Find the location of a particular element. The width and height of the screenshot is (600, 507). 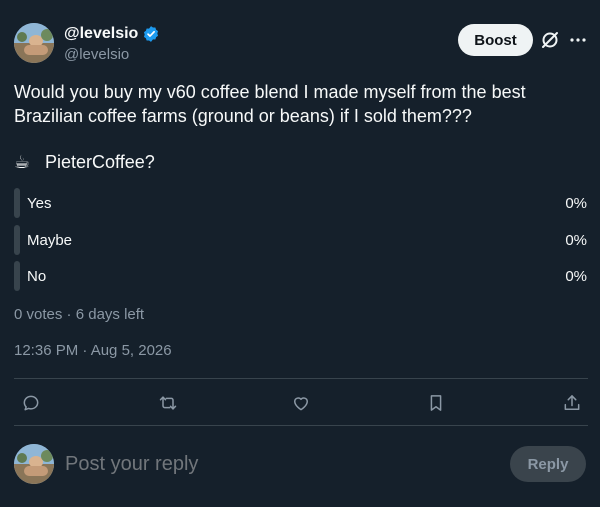

poll-time-left: 6 days left is located at coordinates (110, 314).